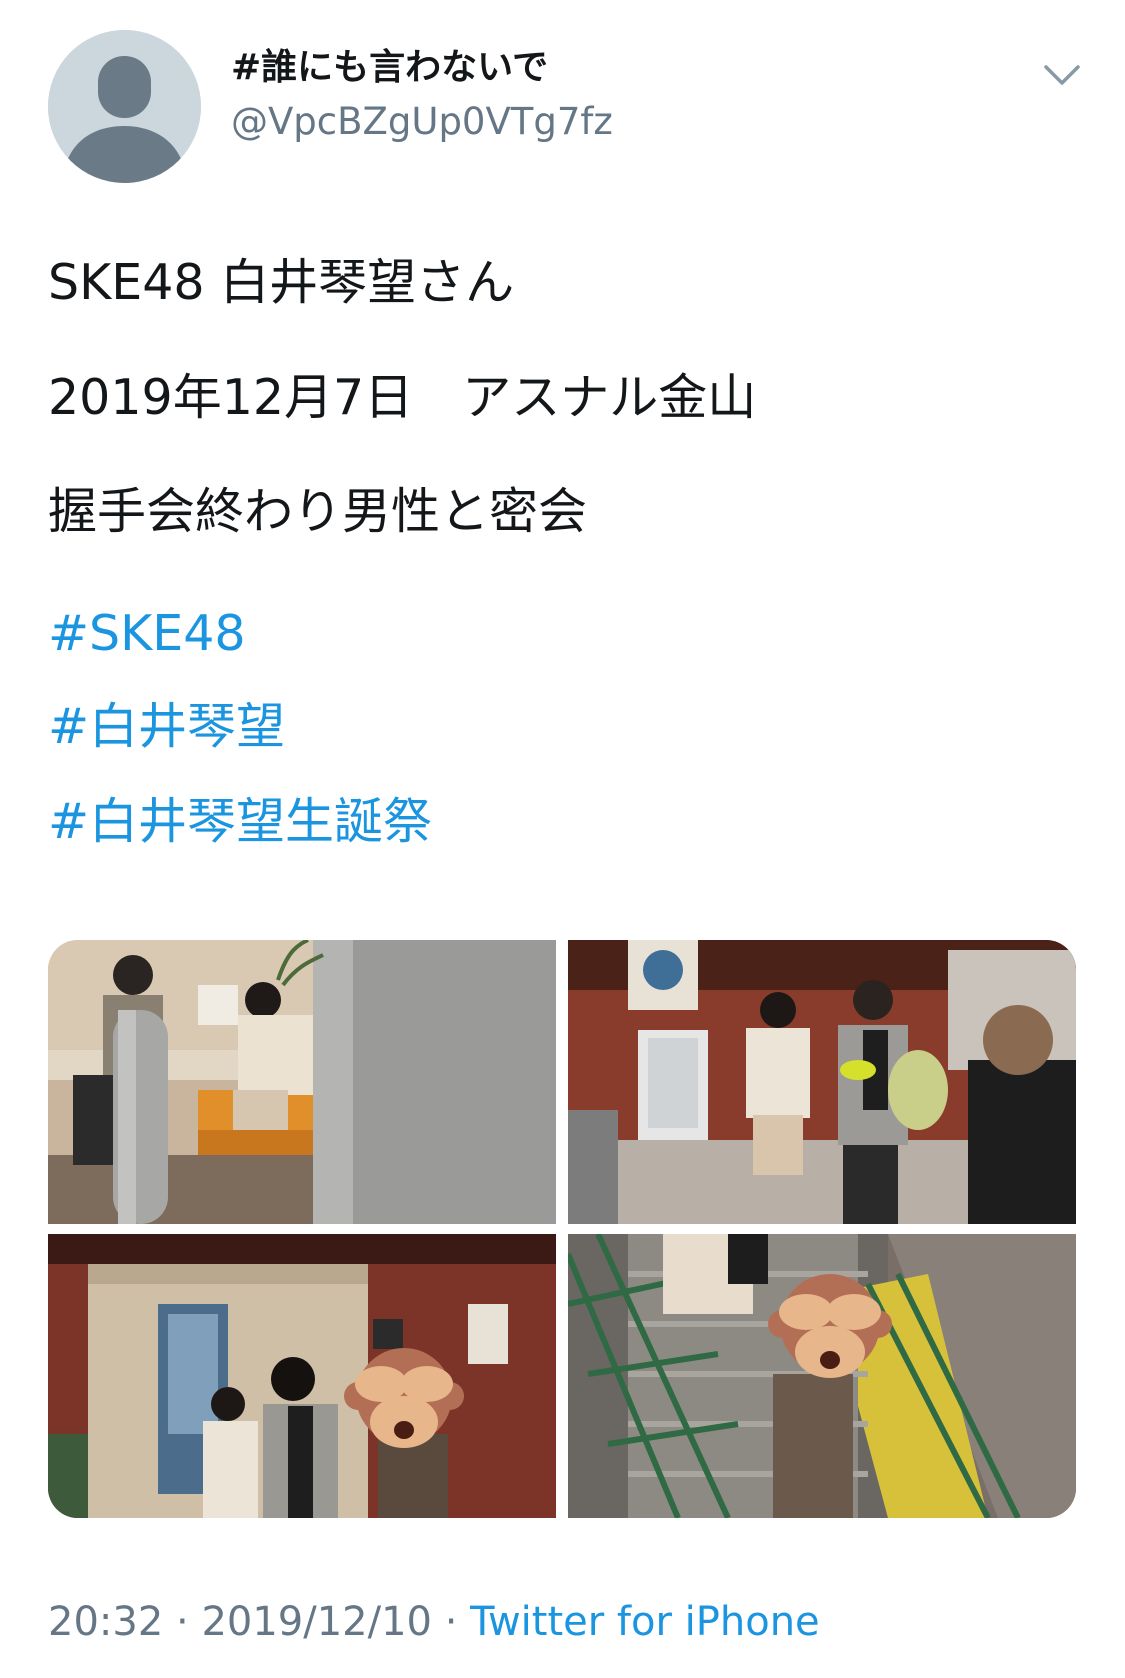 This screenshot has height=1678, width=1125. Describe the element at coordinates (318, 511) in the screenshot. I see `tweet-text-line: 握手会終わり男性と密会` at that location.